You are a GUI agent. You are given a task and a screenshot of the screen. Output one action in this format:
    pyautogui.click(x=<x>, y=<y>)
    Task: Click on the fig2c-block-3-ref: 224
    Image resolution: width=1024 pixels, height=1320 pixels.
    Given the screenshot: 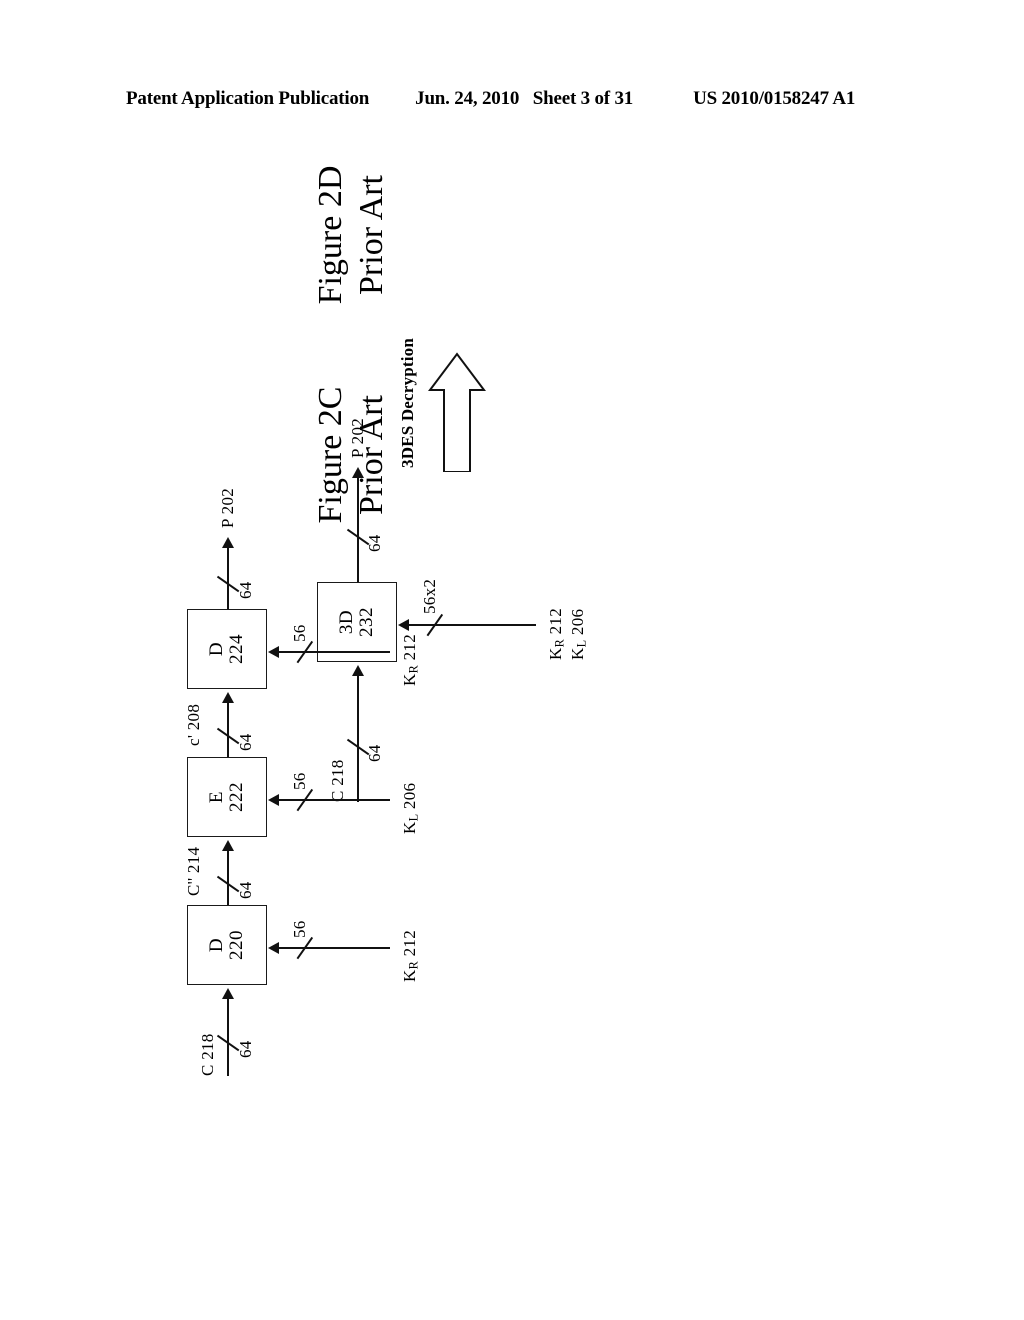 What is the action you would take?
    pyautogui.click(x=236, y=649)
    